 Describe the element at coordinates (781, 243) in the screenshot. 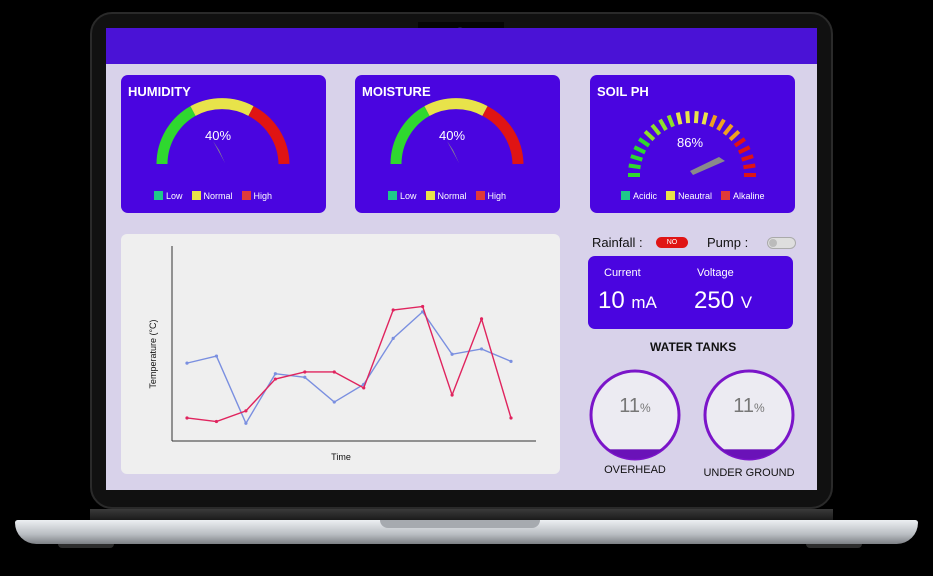

I see `pump-toggle` at that location.